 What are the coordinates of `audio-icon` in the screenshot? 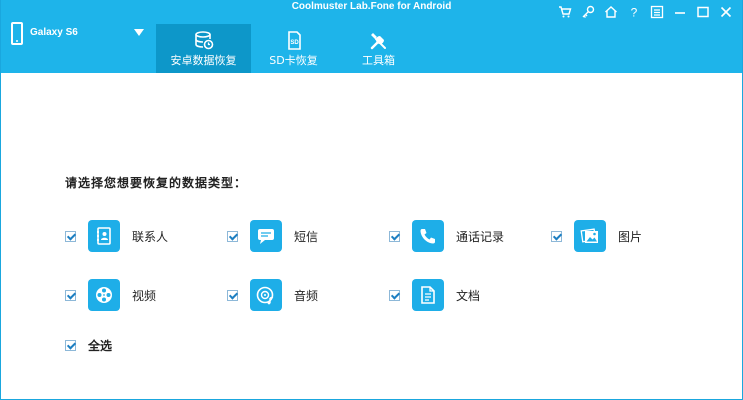 It's located at (265, 295).